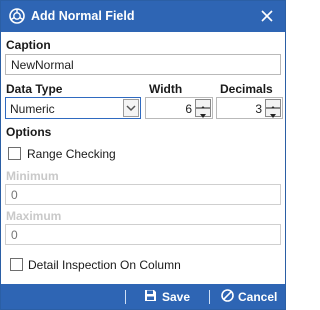 The width and height of the screenshot is (320, 310). What do you see at coordinates (32, 109) in the screenshot?
I see `data-type-selected-value: Numeric` at bounding box center [32, 109].